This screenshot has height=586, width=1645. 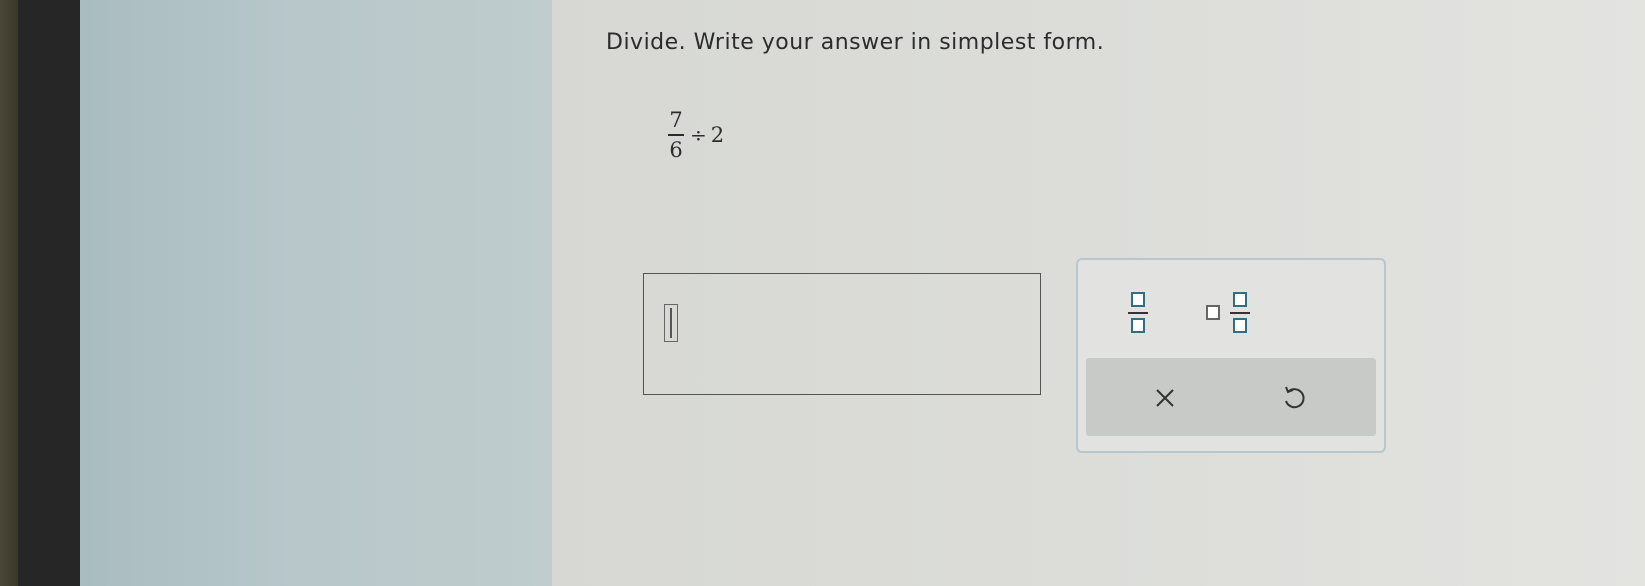 I want to click on action-bar, so click(x=1231, y=397).